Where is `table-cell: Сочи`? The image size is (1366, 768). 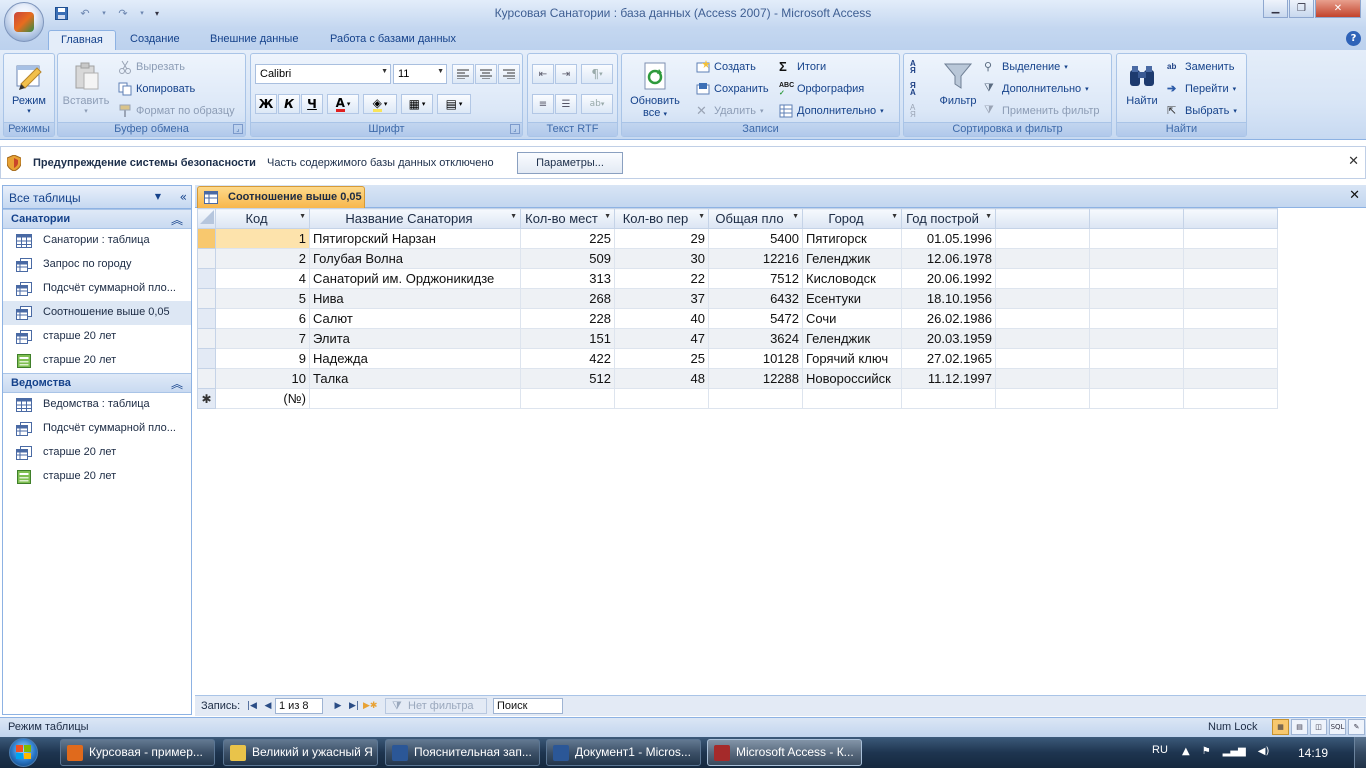 table-cell: Сочи is located at coordinates (852, 318).